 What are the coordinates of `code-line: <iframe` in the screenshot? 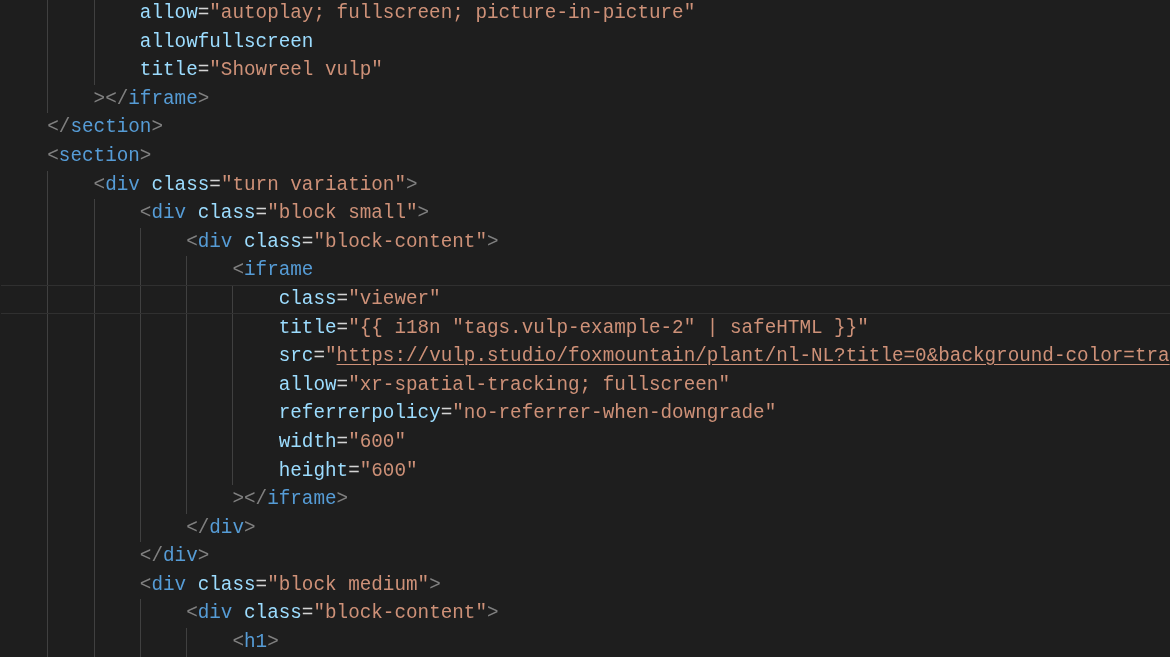 It's located at (273, 271).